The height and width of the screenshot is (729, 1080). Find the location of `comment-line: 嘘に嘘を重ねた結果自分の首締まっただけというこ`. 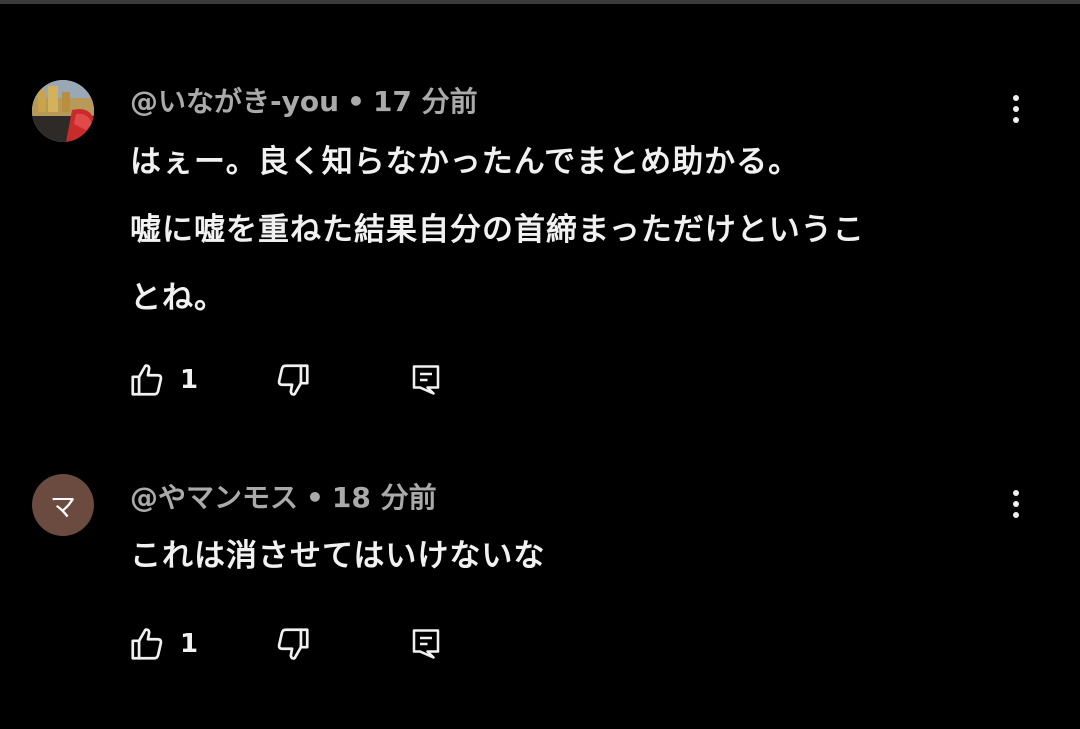

comment-line: 嘘に嘘を重ねた結果自分の首締まっただけというこ is located at coordinates (497, 230).